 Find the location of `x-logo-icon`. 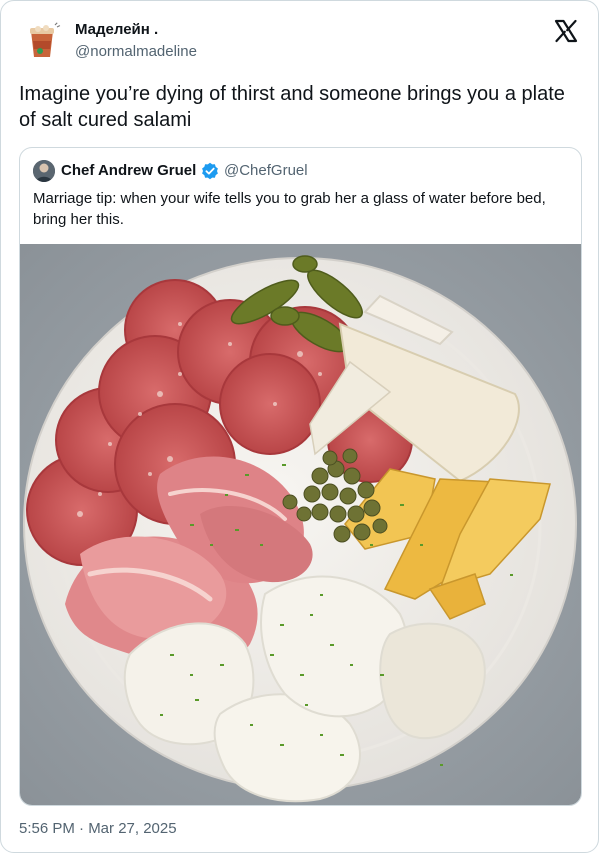

x-logo-icon is located at coordinates (566, 31).